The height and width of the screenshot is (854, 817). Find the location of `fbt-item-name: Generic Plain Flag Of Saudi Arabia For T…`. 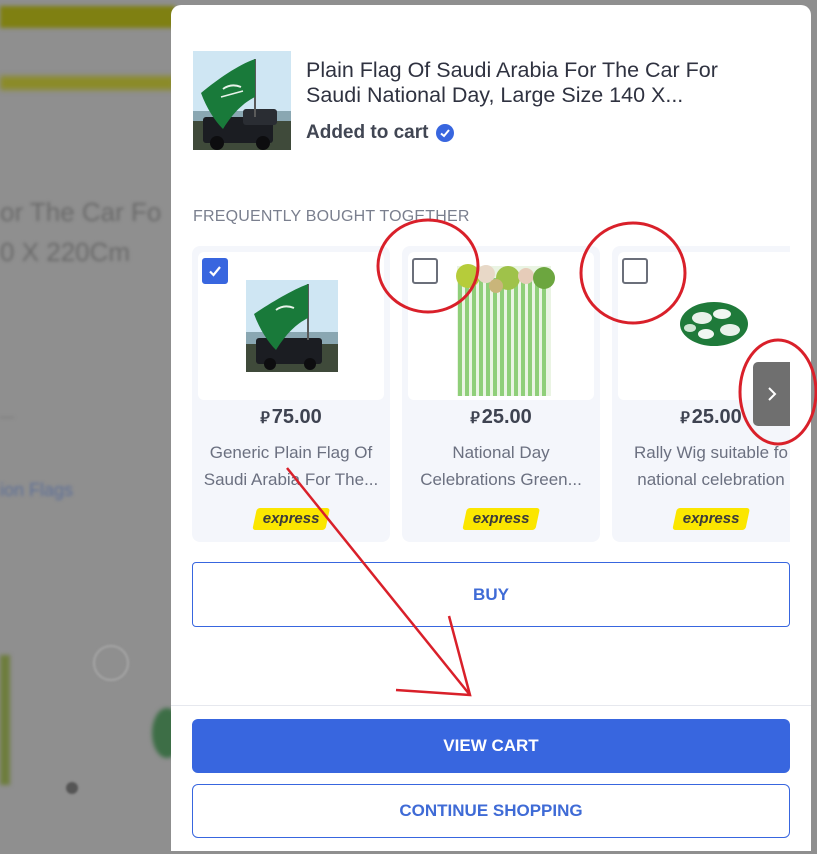

fbt-item-name: Generic Plain Flag Of Saudi Arabia For T… is located at coordinates (291, 466).